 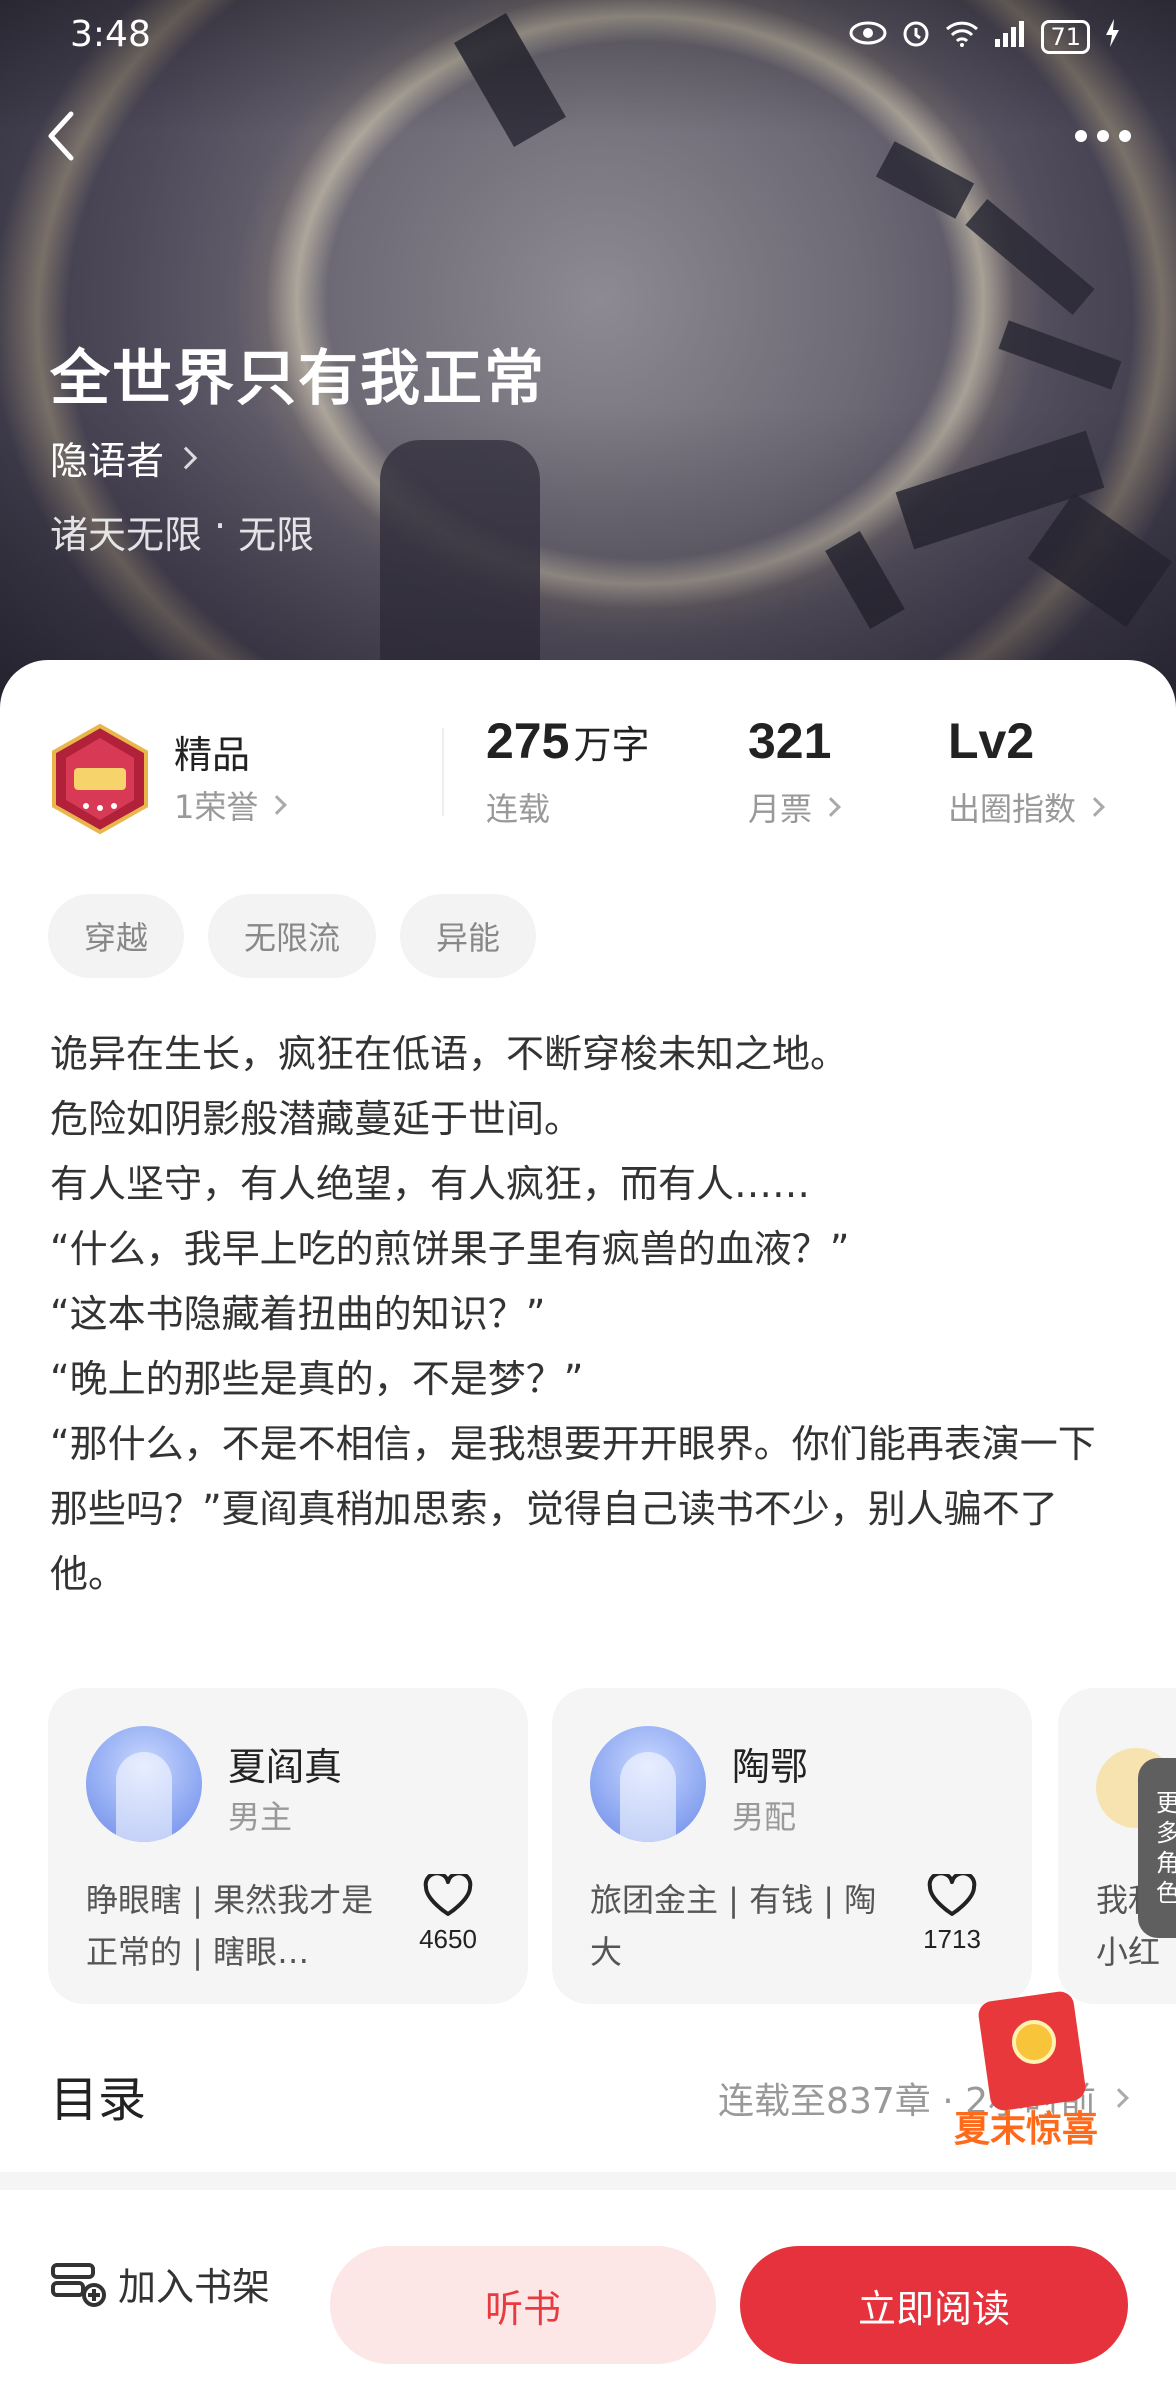 I want to click on subgenre: 无限, so click(x=276, y=531).